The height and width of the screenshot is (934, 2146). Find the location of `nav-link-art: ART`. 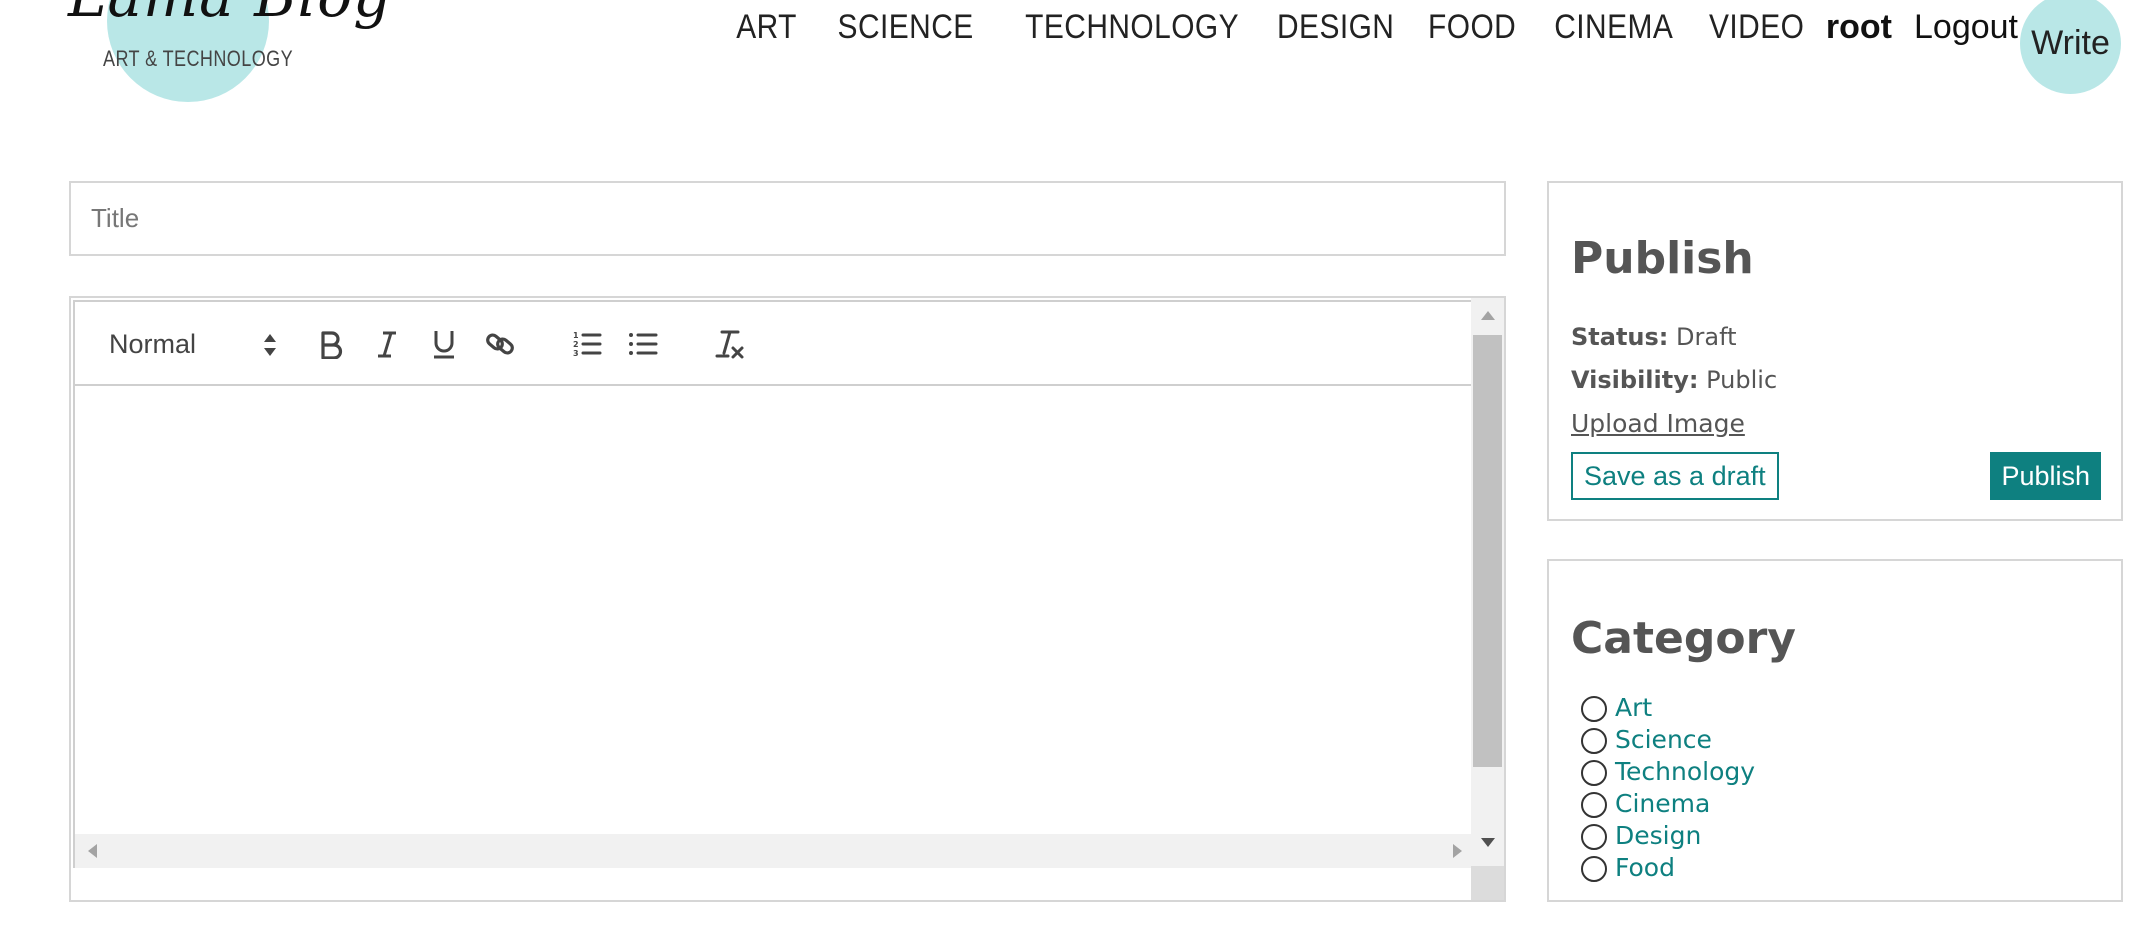

nav-link-art: ART is located at coordinates (766, 27).